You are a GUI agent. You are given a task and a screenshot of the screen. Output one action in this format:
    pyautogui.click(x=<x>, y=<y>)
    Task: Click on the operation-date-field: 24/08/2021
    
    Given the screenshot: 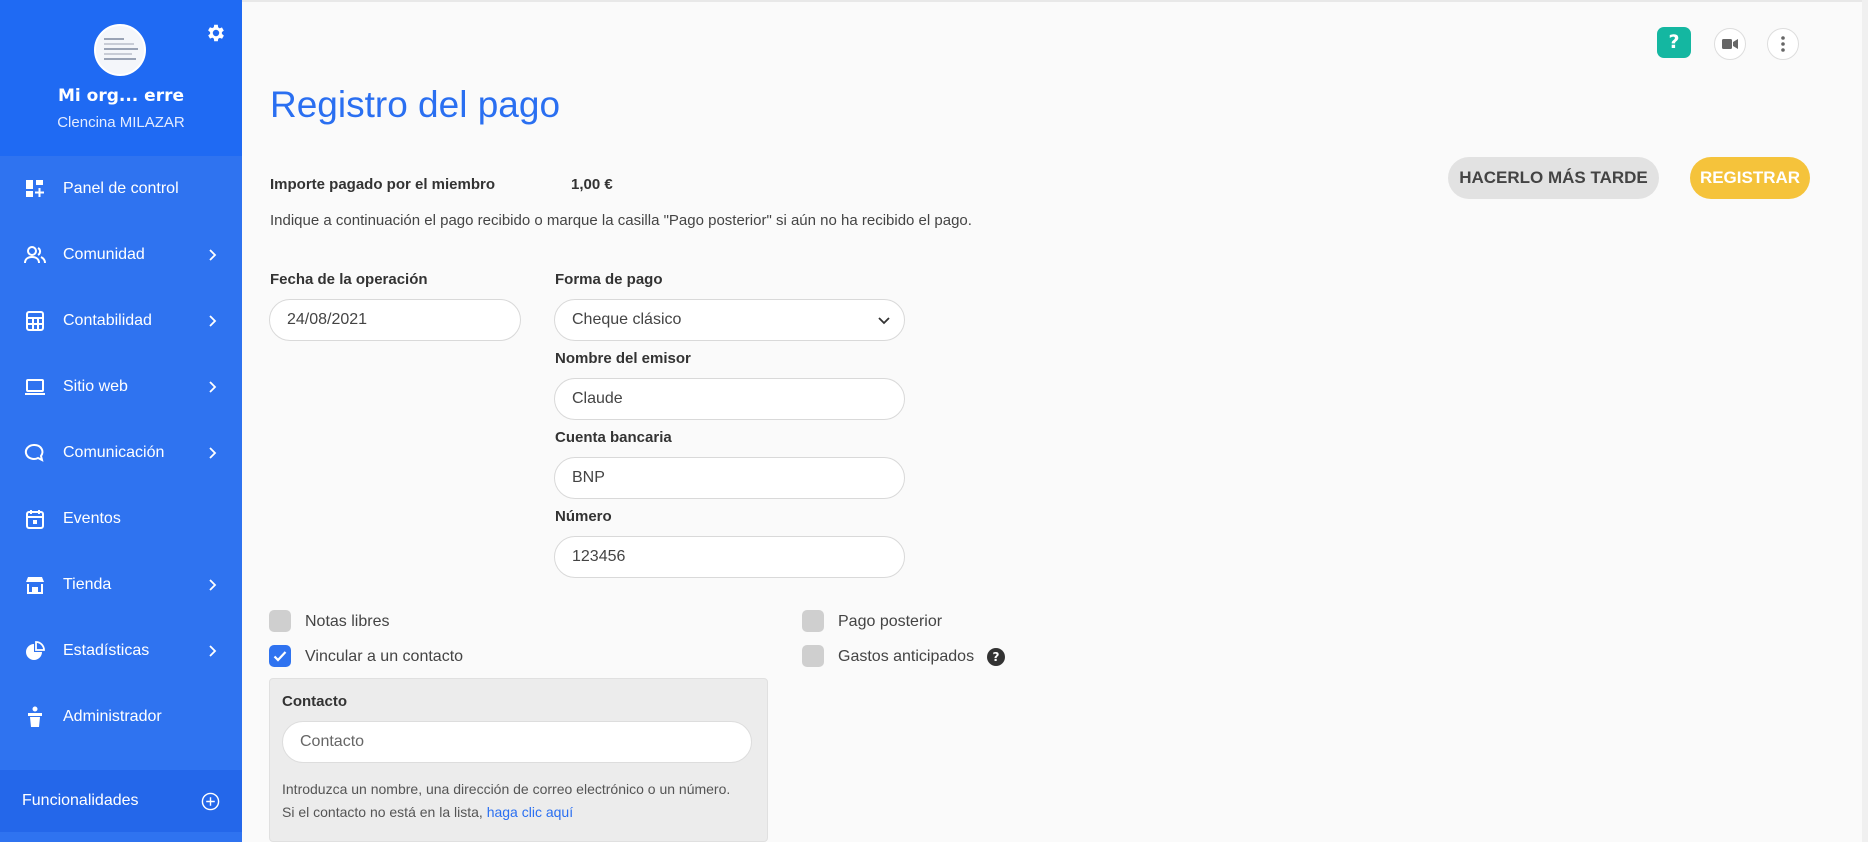 What is the action you would take?
    pyautogui.click(x=395, y=320)
    